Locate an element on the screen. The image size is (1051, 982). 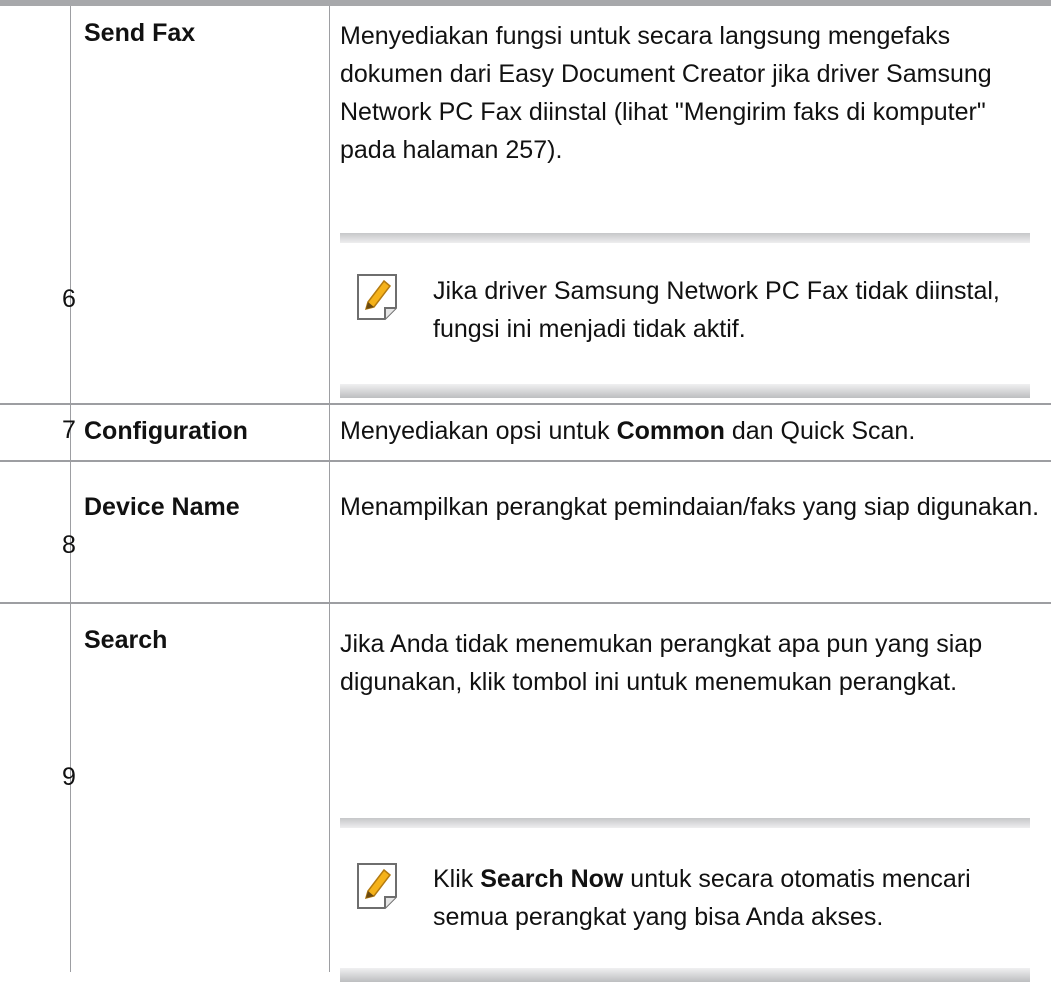
row-number: 9 is located at coordinates (69, 777).